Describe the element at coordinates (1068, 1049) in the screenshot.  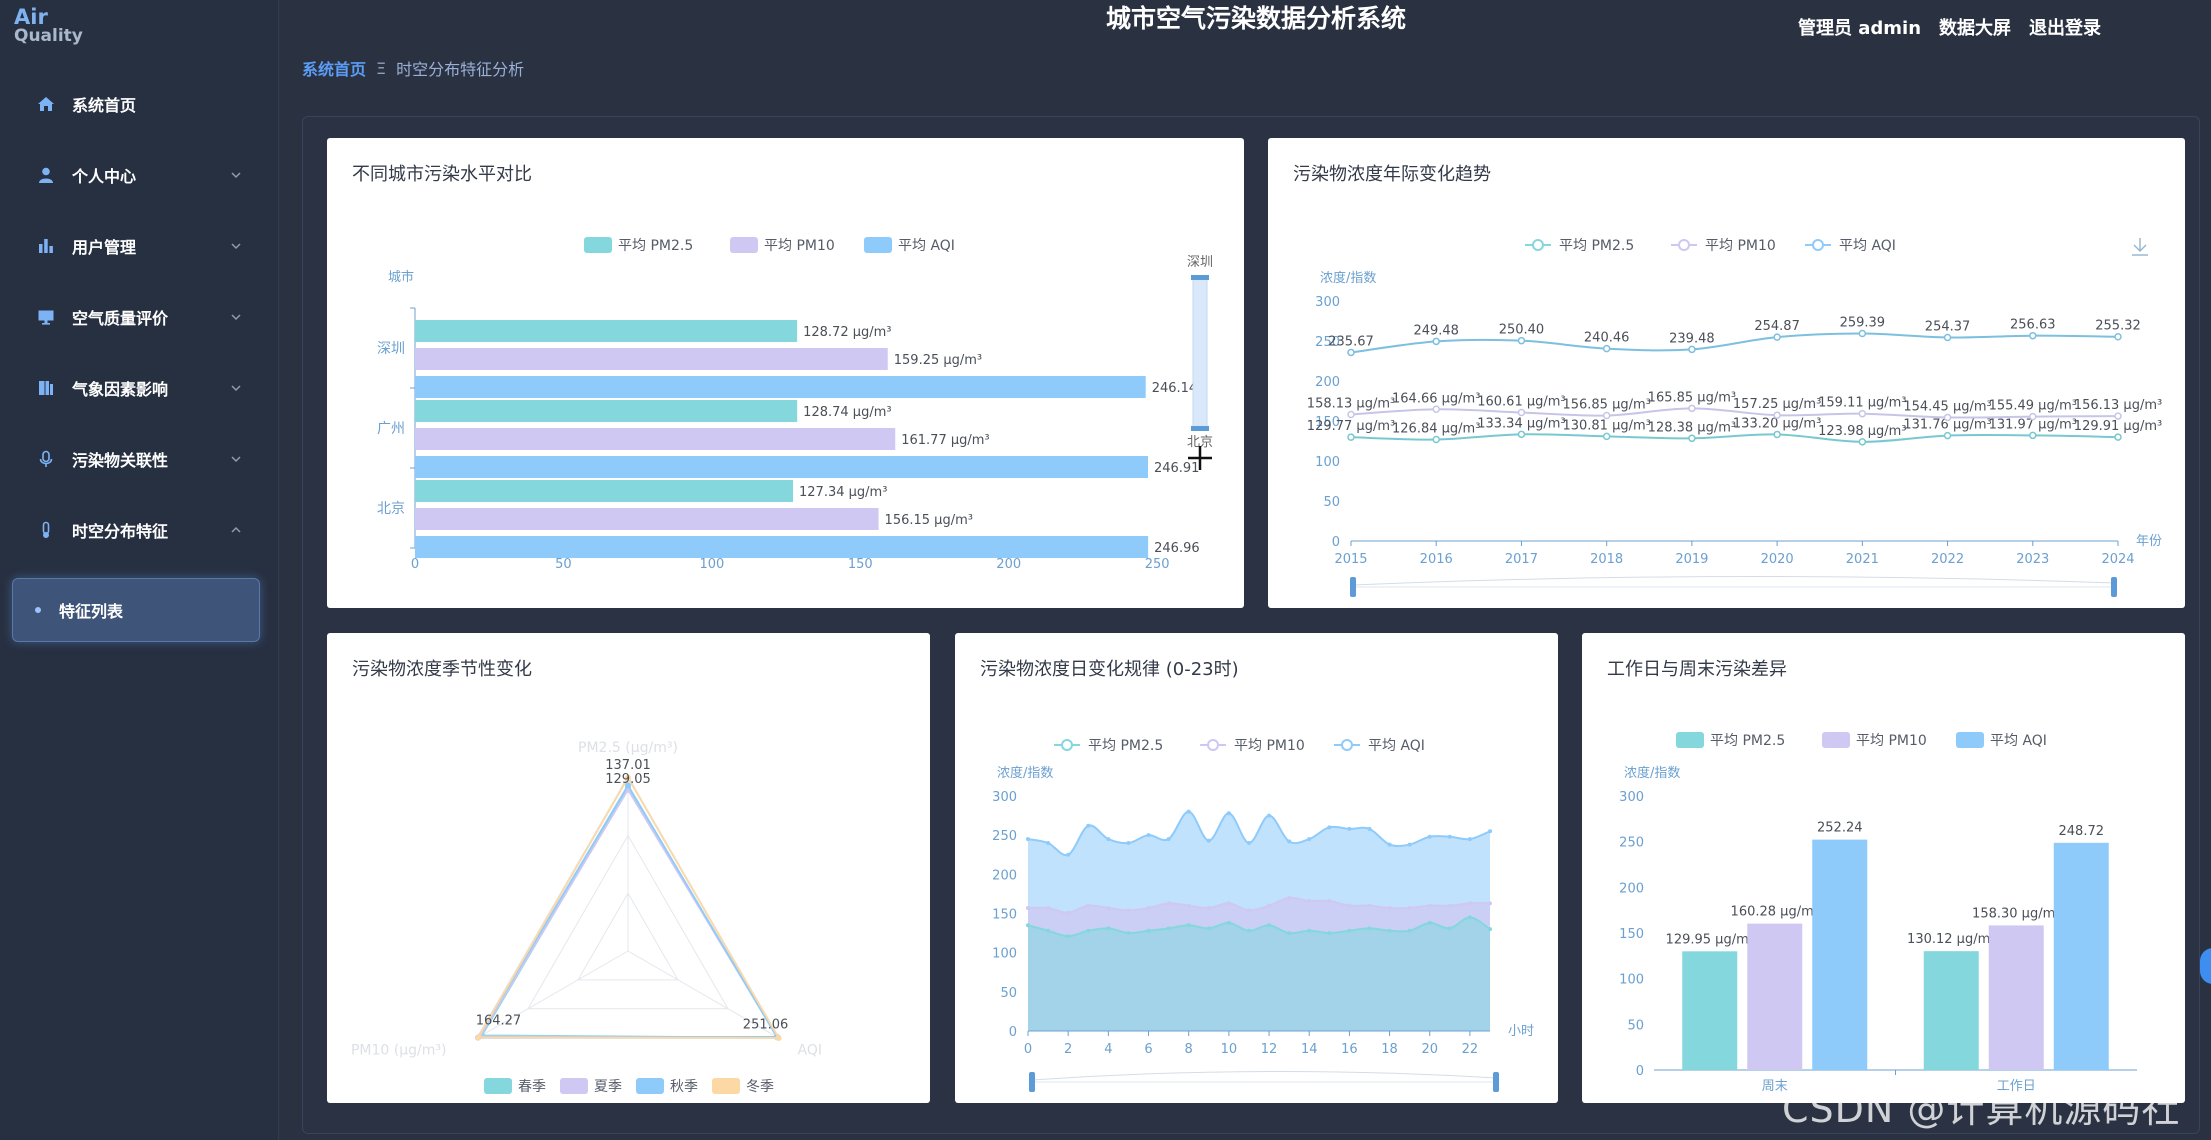
I see `x-tick-label: 2` at that location.